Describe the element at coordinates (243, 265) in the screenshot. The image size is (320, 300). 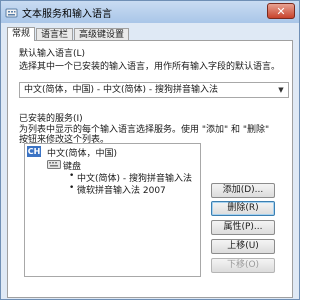
I see `move-down-button: 下移(O)` at that location.